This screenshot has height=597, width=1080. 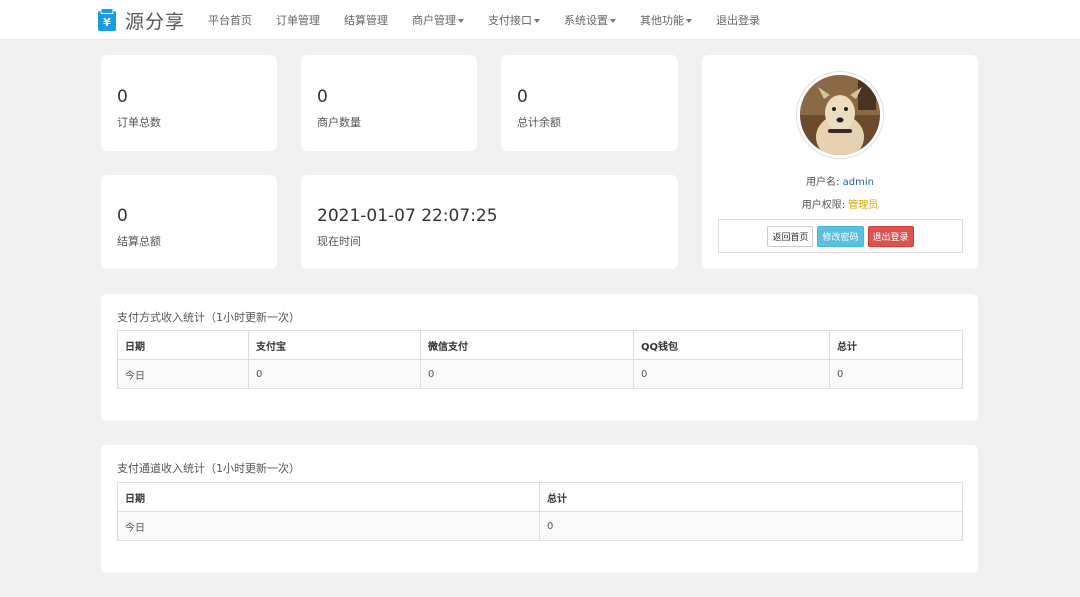 I want to click on payment-method-table: 日期 支付宝 微信支付 QQ钱包 总计 今日 0 0 0 0, so click(x=540, y=359).